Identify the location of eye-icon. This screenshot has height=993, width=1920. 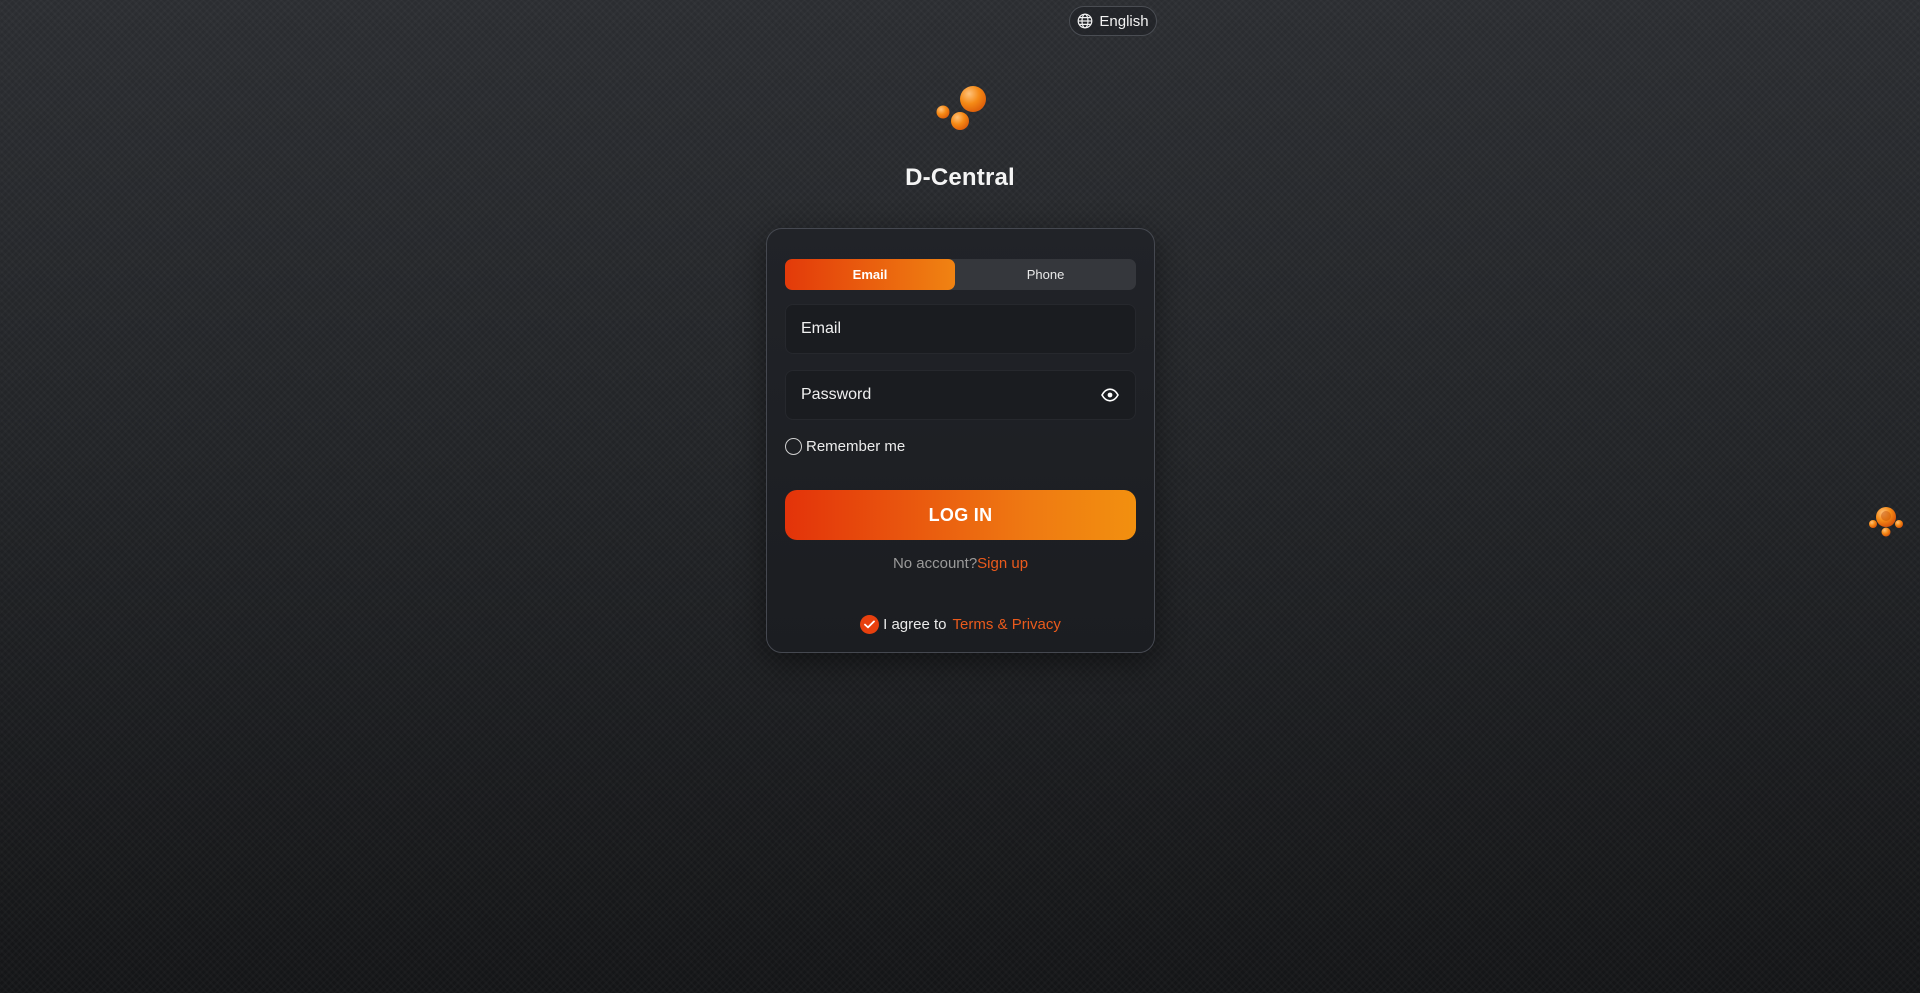
(1110, 395).